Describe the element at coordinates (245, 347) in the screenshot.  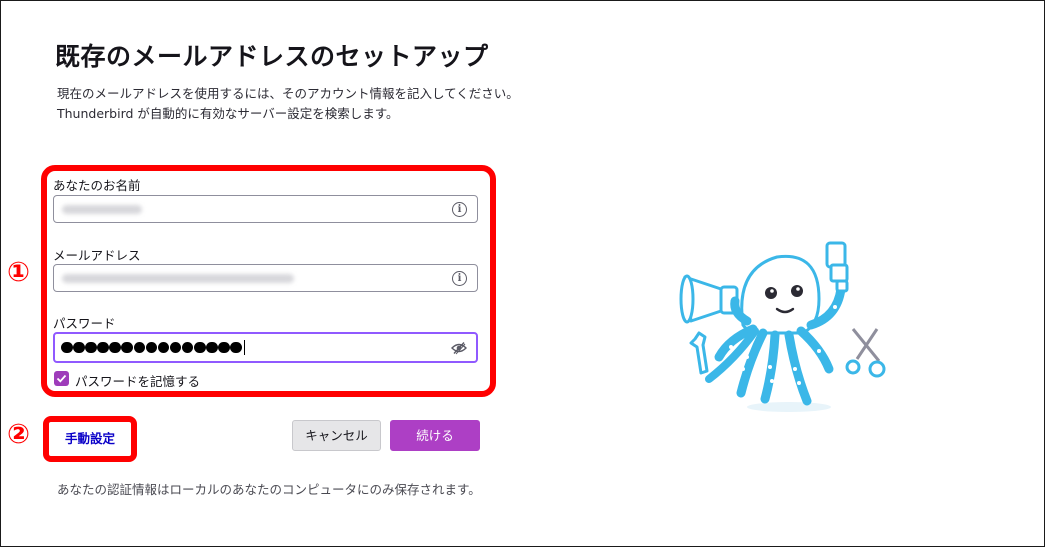
I see `text-caret` at that location.